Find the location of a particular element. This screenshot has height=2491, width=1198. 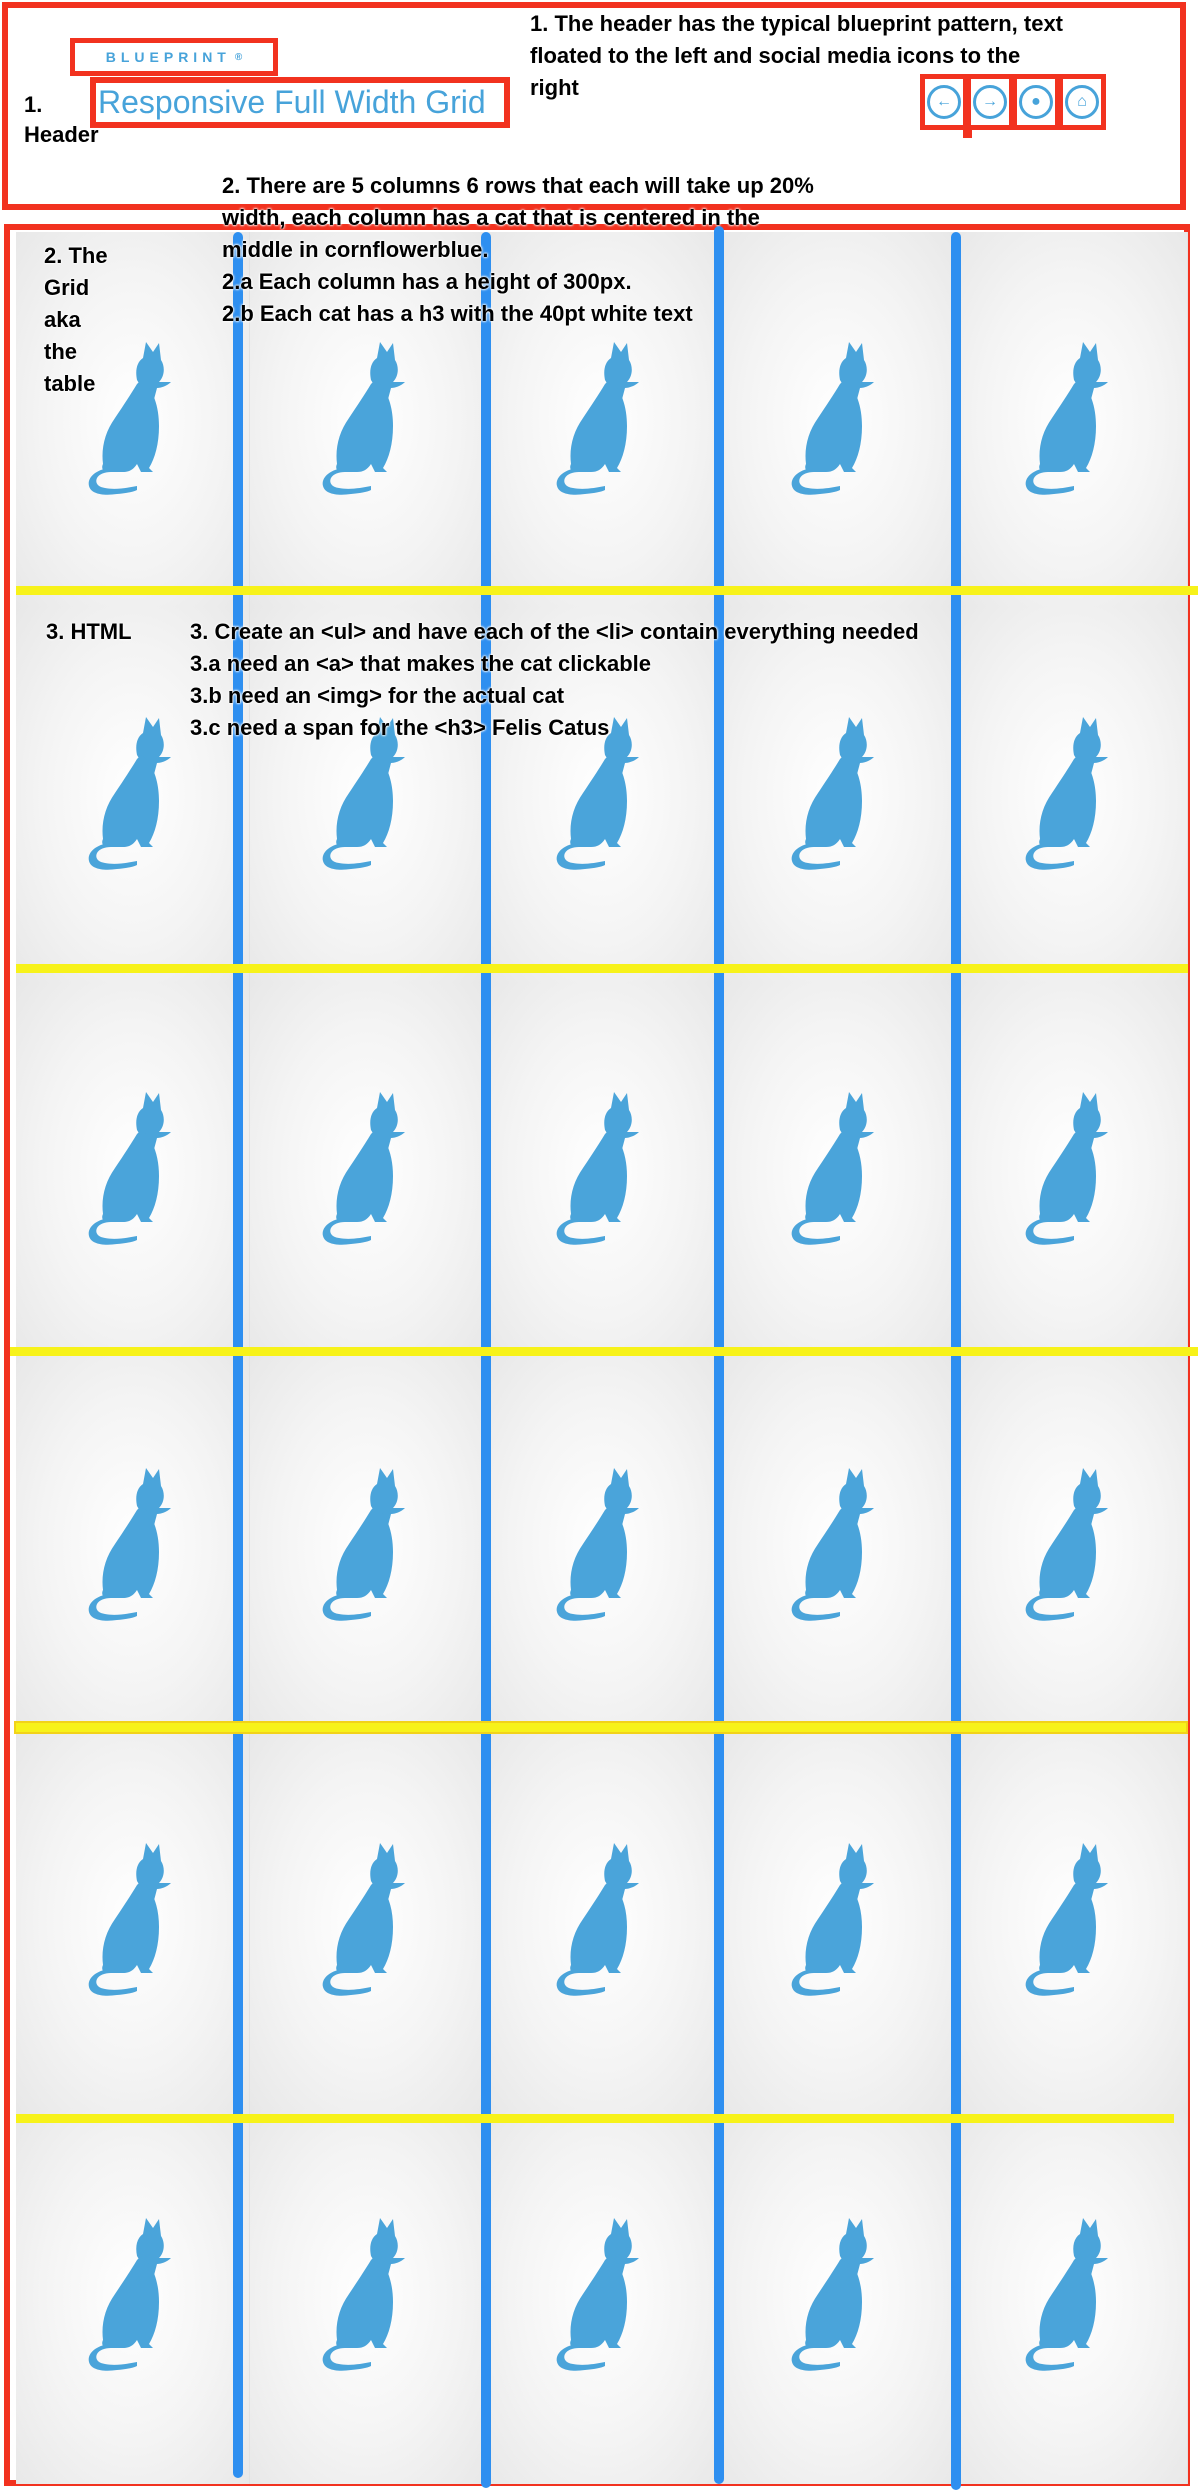

annotation-grid-label: 2. The Grid aka the table is located at coordinates (76, 319).